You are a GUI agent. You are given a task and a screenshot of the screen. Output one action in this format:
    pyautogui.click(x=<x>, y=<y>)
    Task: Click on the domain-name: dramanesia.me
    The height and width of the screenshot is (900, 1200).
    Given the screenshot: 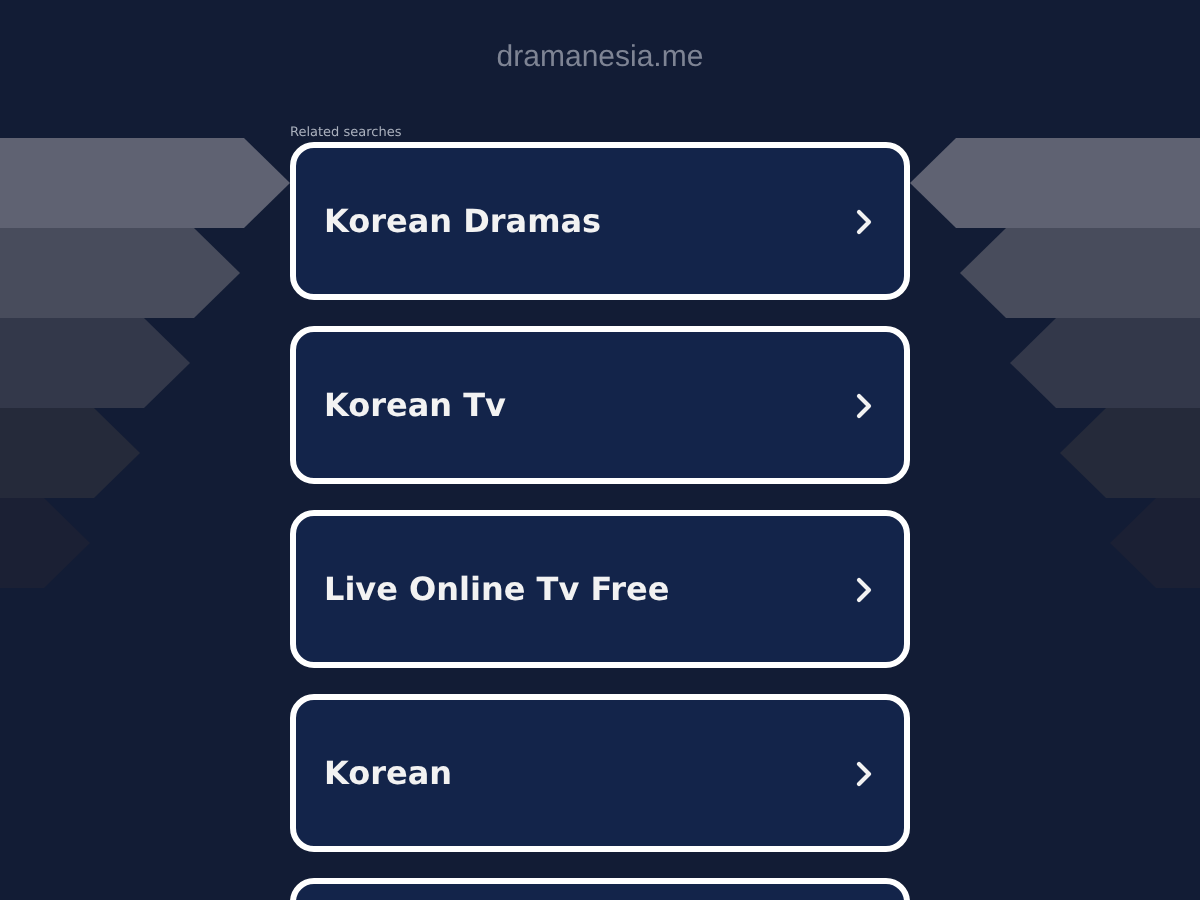 What is the action you would take?
    pyautogui.click(x=600, y=58)
    